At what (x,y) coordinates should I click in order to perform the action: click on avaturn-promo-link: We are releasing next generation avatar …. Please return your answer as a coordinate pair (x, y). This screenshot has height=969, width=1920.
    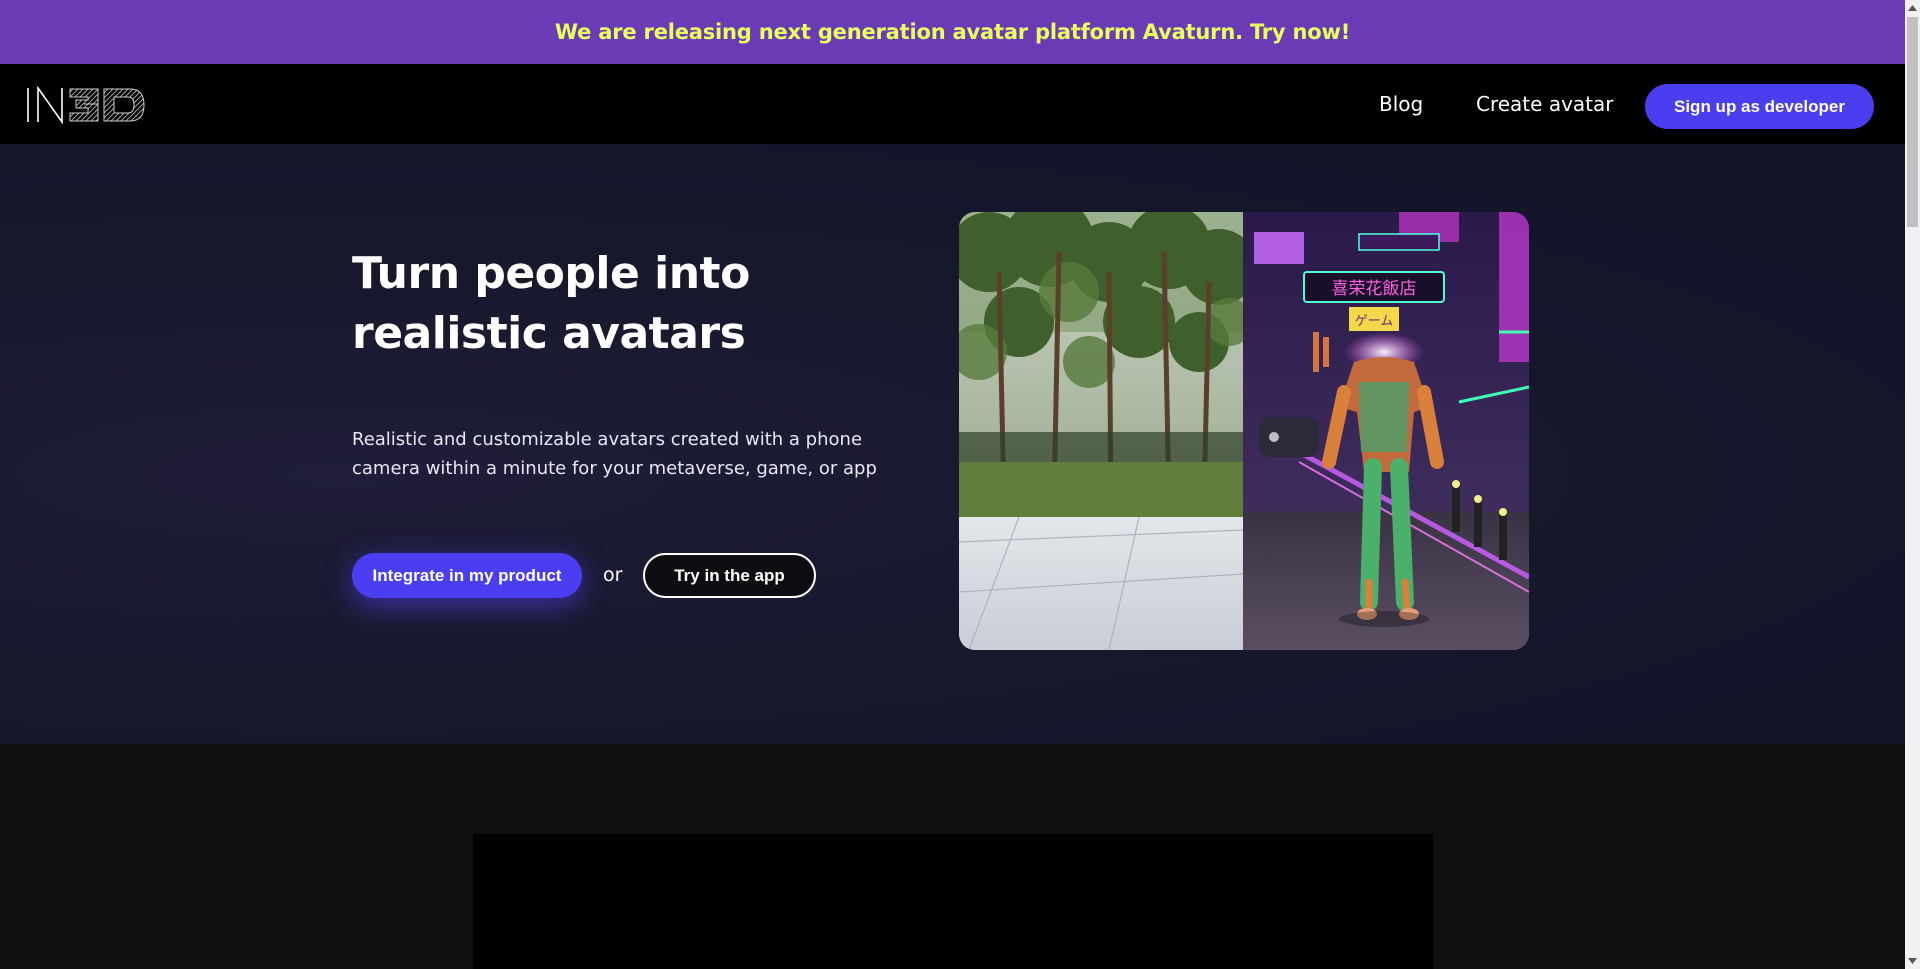
    Looking at the image, I should click on (952, 32).